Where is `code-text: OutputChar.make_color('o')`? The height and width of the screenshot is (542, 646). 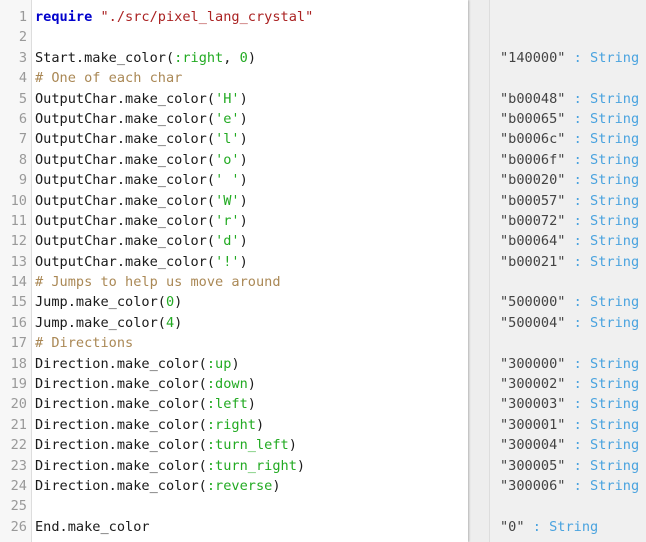
code-text: OutputChar.make_color('o') is located at coordinates (141, 160).